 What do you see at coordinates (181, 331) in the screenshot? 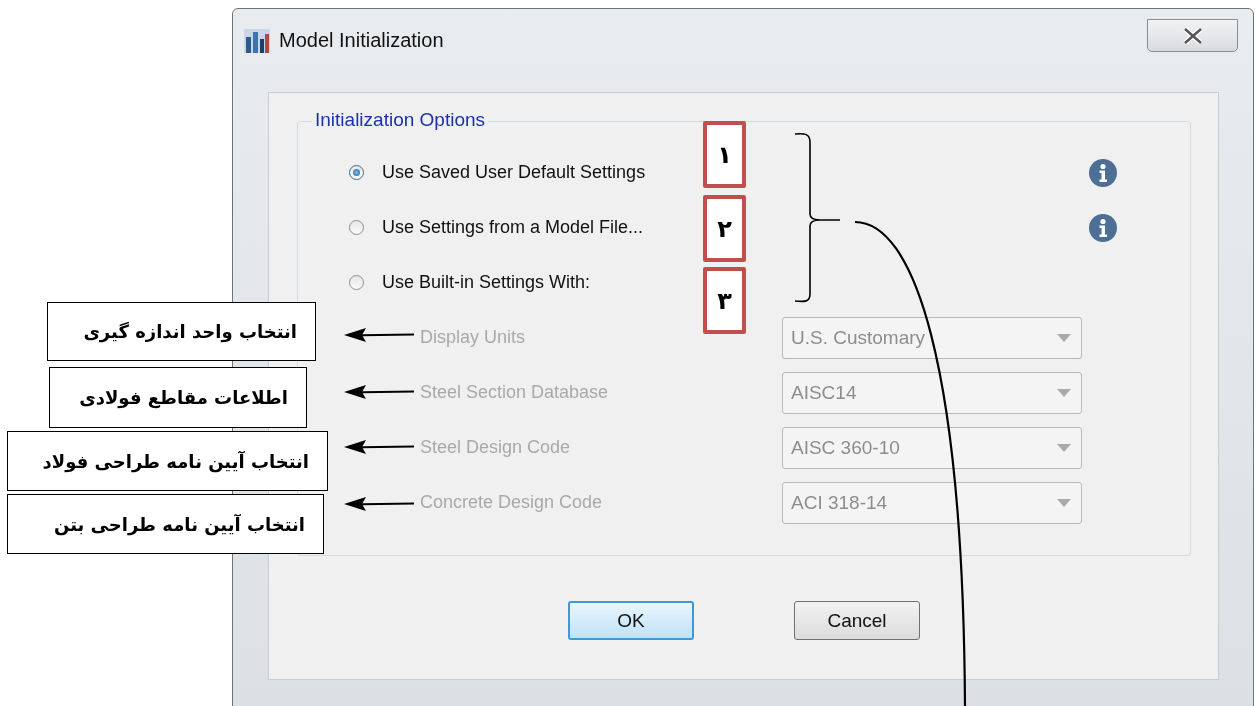
I see `callout-note: انتخاب واحد اندازه گیری` at bounding box center [181, 331].